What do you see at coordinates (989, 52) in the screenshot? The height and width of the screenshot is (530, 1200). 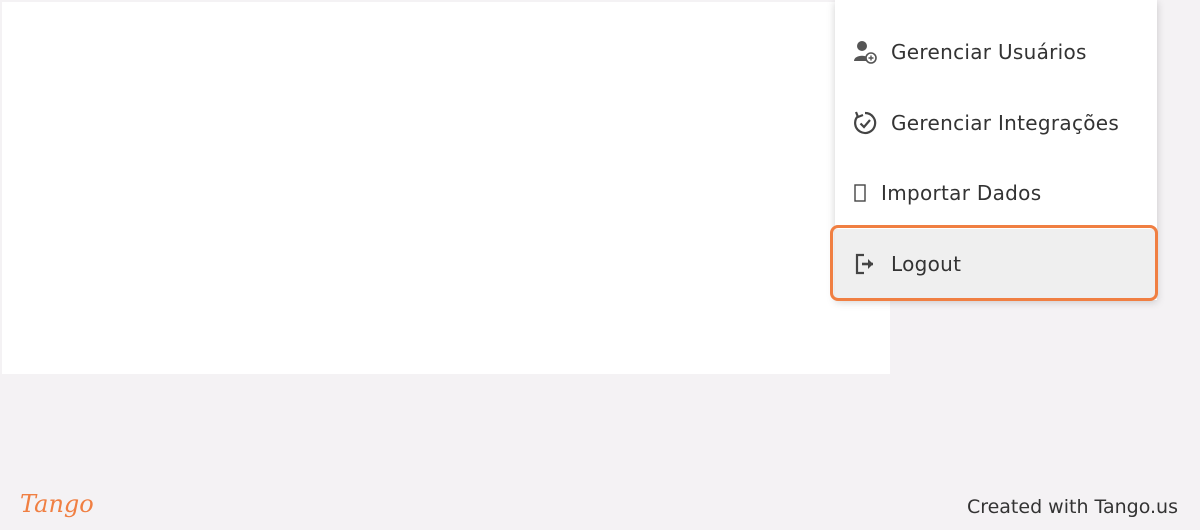 I see `menu-item-label: Gerenciar Usuários` at bounding box center [989, 52].